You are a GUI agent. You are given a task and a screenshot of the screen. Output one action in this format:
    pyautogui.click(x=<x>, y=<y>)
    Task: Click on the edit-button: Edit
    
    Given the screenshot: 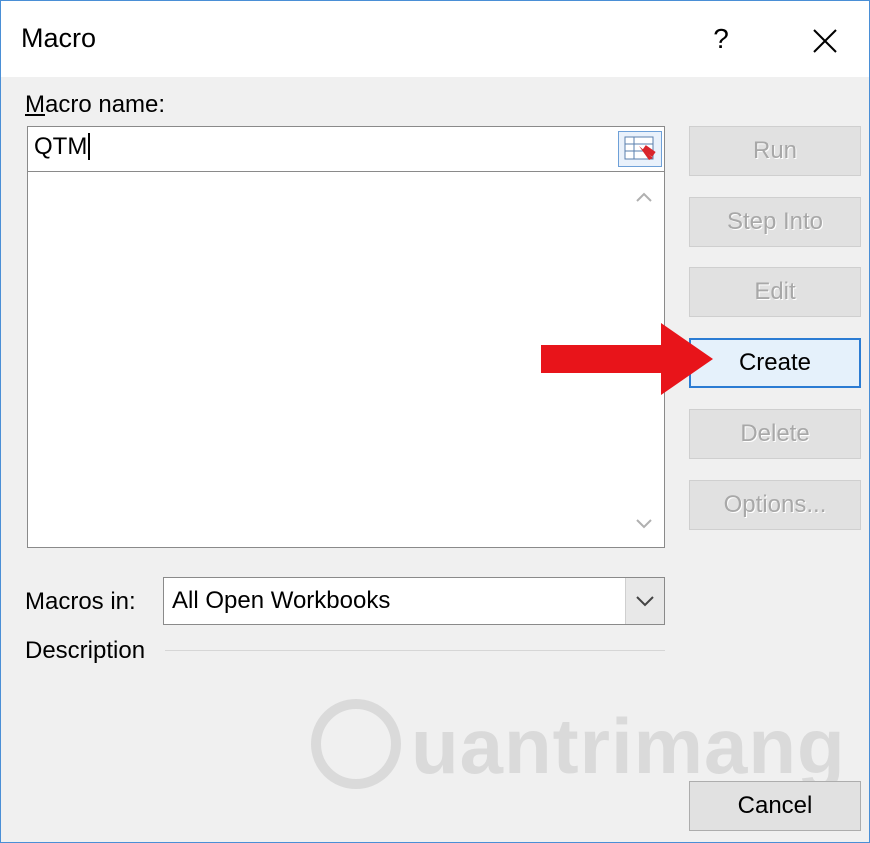 What is the action you would take?
    pyautogui.click(x=775, y=292)
    